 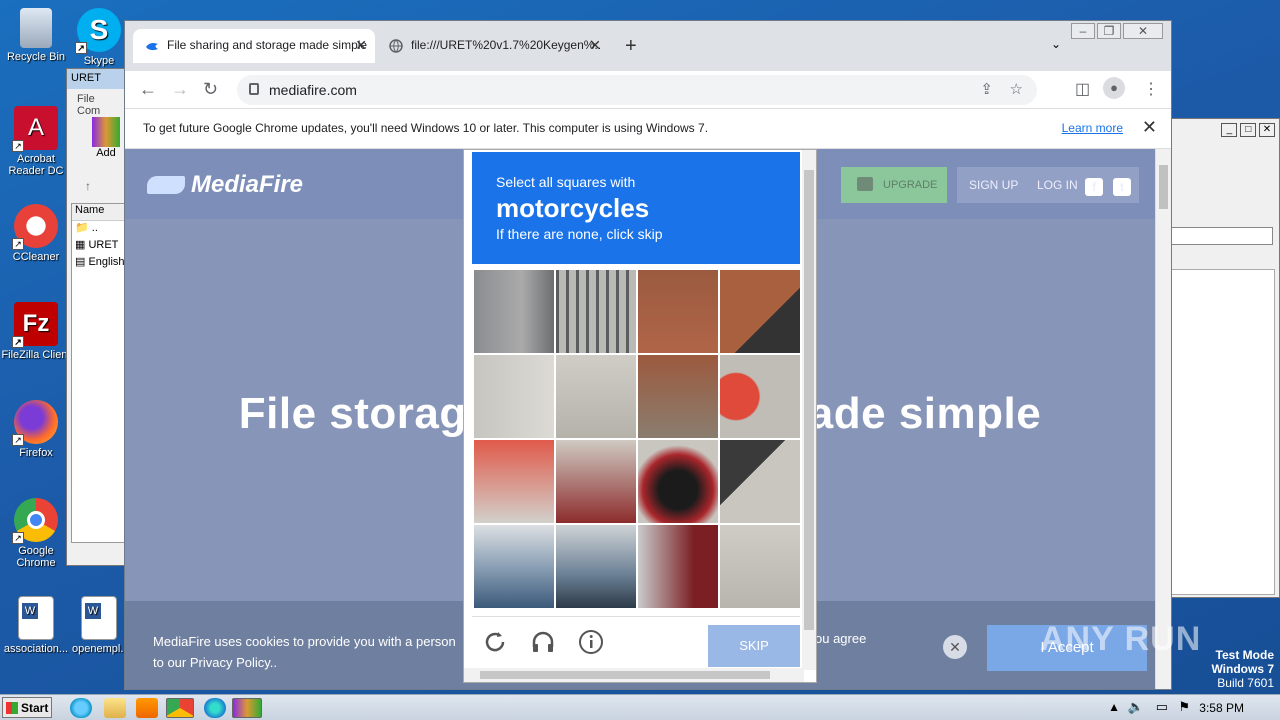 I want to click on profile-avatar-icon: ●, so click(x=1114, y=88).